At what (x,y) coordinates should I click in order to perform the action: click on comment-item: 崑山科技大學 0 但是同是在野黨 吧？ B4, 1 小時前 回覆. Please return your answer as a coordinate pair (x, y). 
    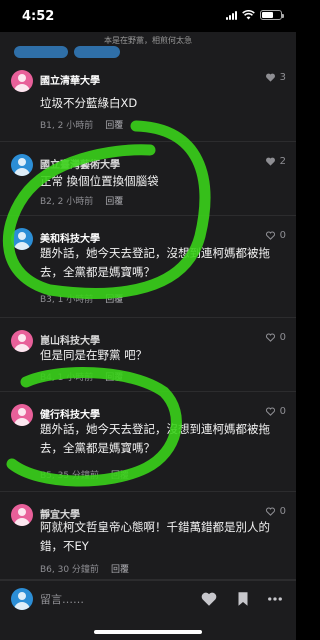
    Looking at the image, I should click on (148, 355).